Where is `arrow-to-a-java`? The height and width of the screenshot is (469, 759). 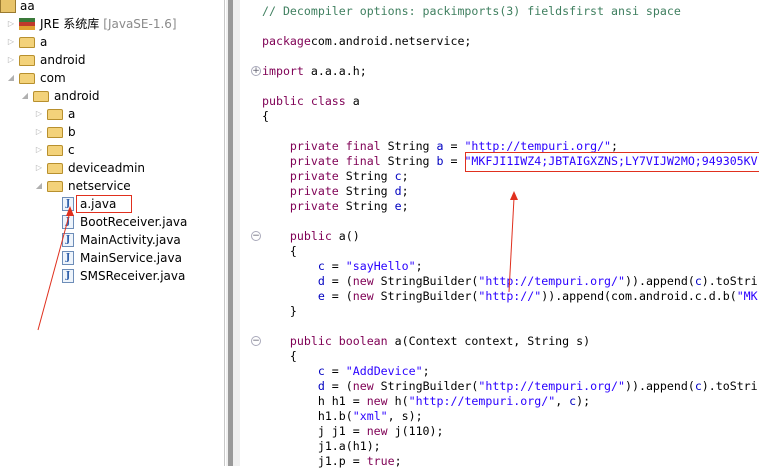
arrow-to-a-java is located at coordinates (54, 271).